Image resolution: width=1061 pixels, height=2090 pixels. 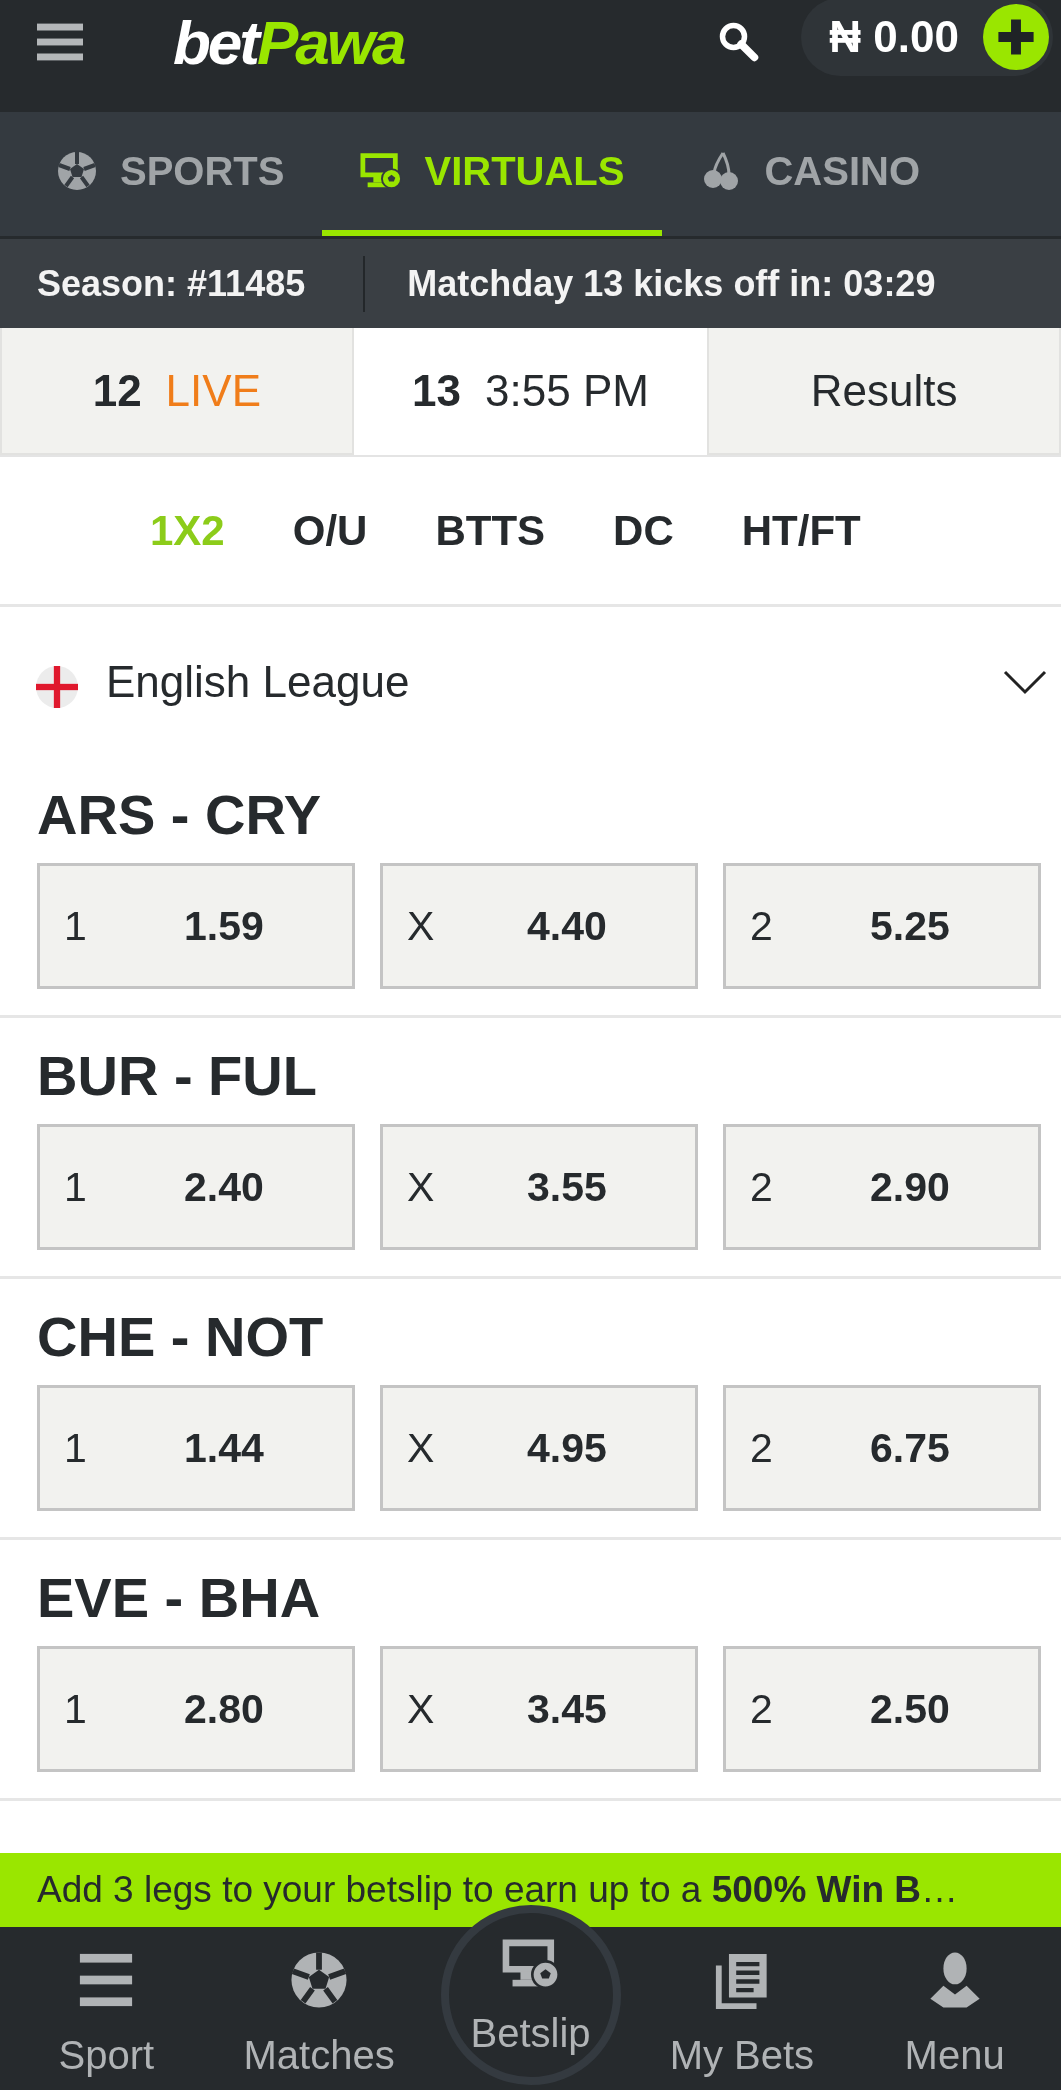 I want to click on match-teams: CHE - NOT, so click(x=540, y=1337).